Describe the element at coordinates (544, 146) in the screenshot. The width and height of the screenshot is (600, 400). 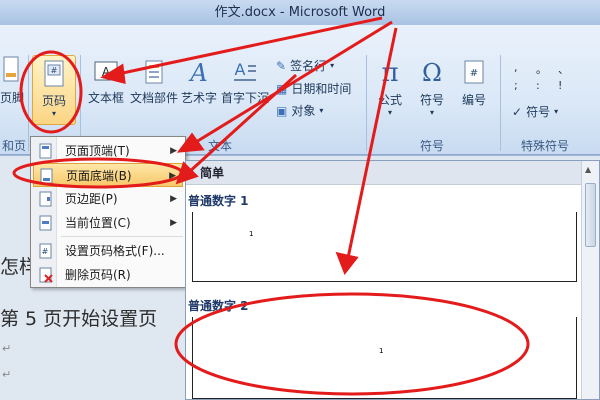
I see `special-symbols-group-label: 特殊符号` at that location.